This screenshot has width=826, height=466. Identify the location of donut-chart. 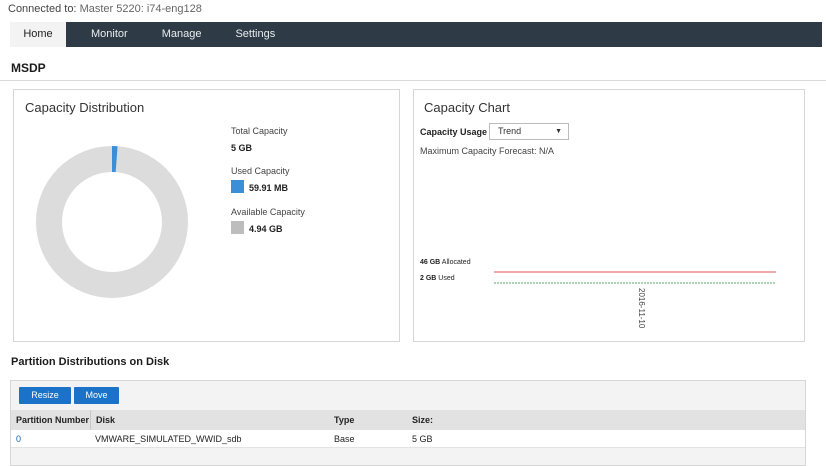
(112, 222).